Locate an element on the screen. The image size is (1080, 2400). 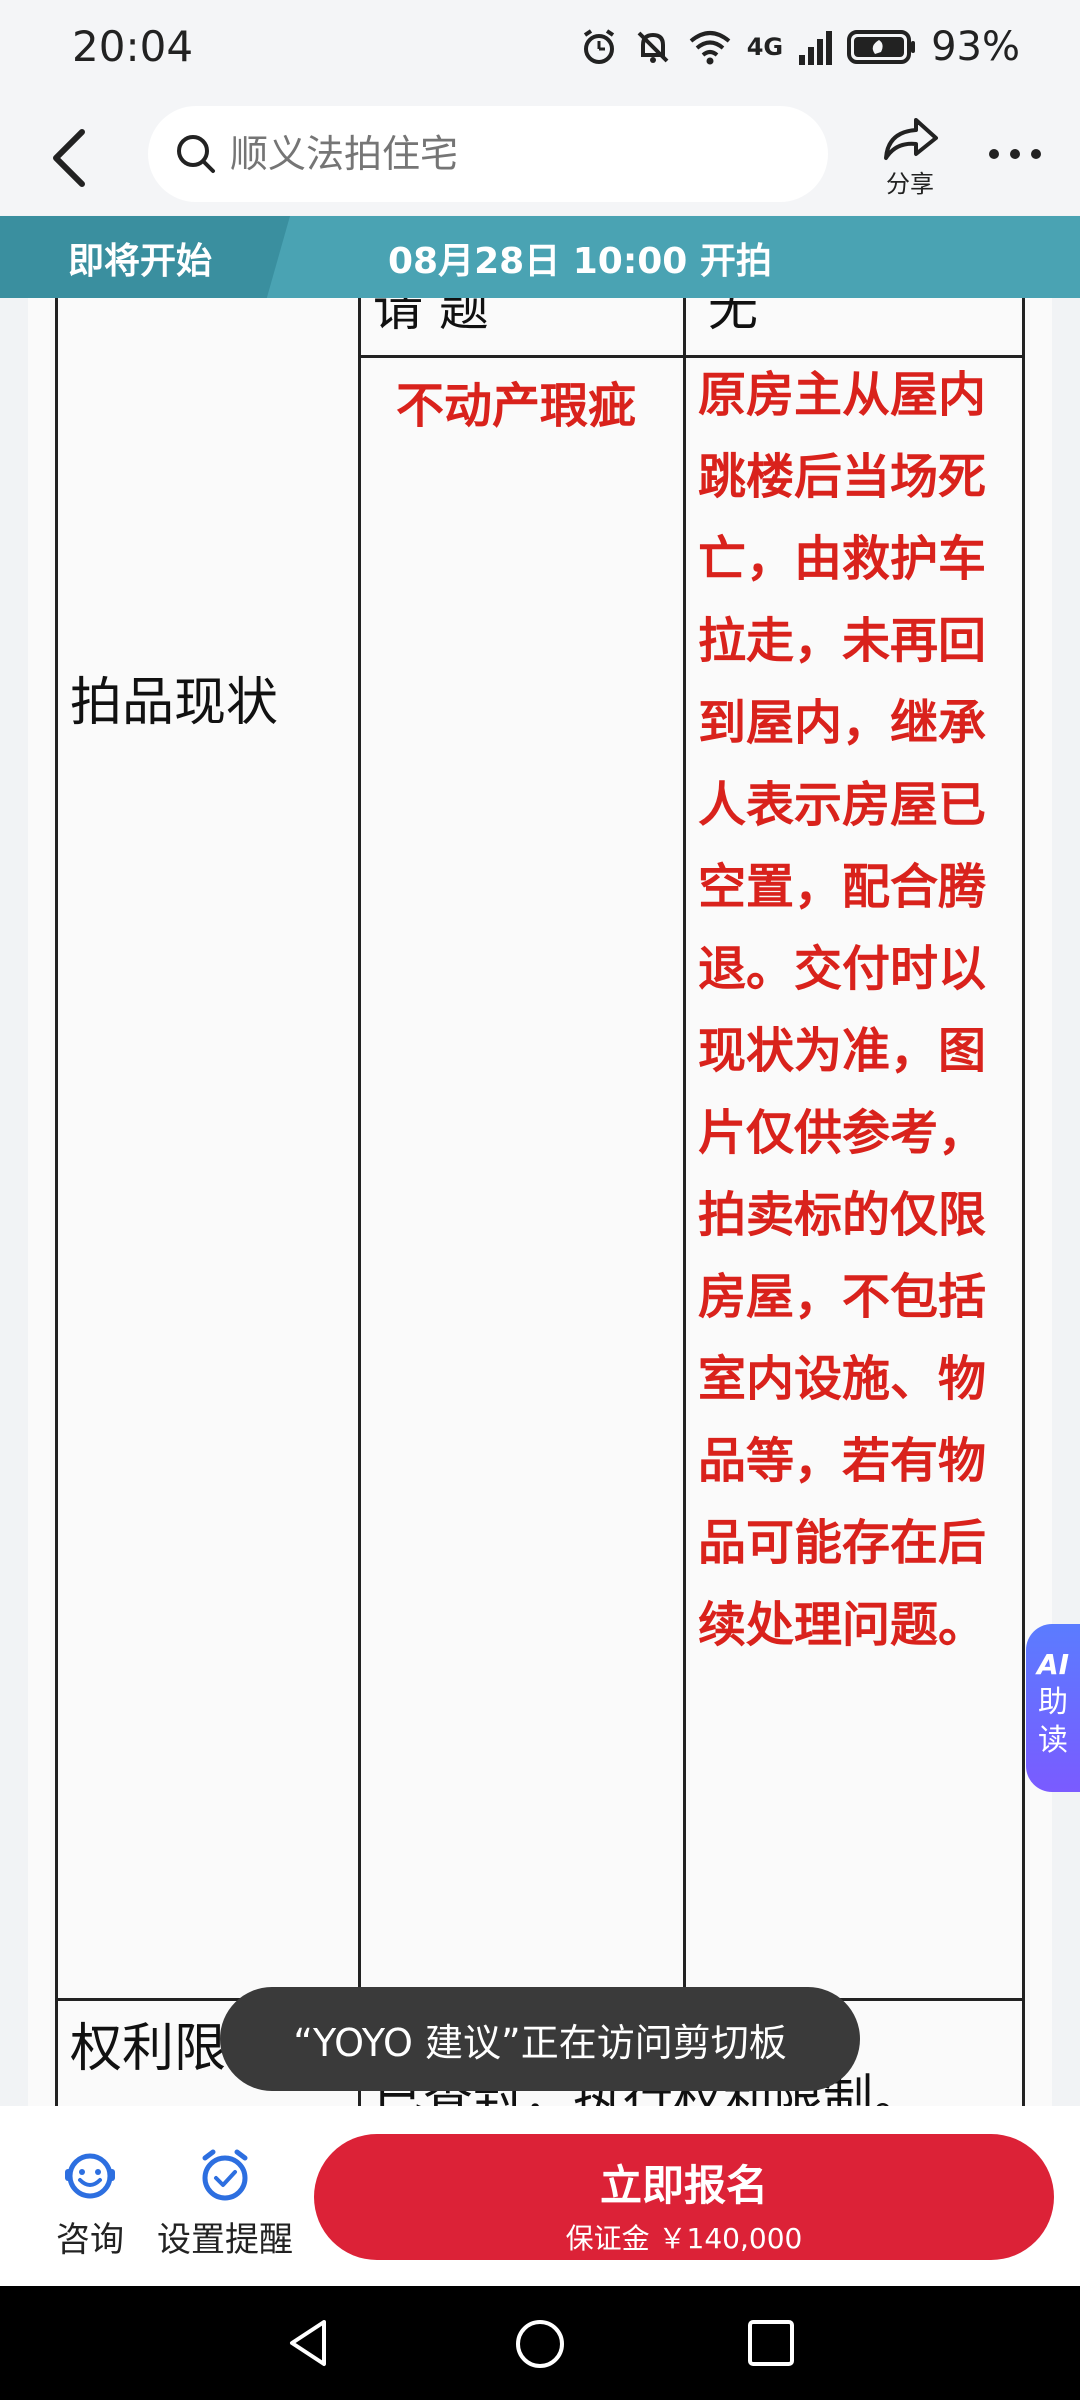
ai-label: AI is located at coordinates (1053, 1664).